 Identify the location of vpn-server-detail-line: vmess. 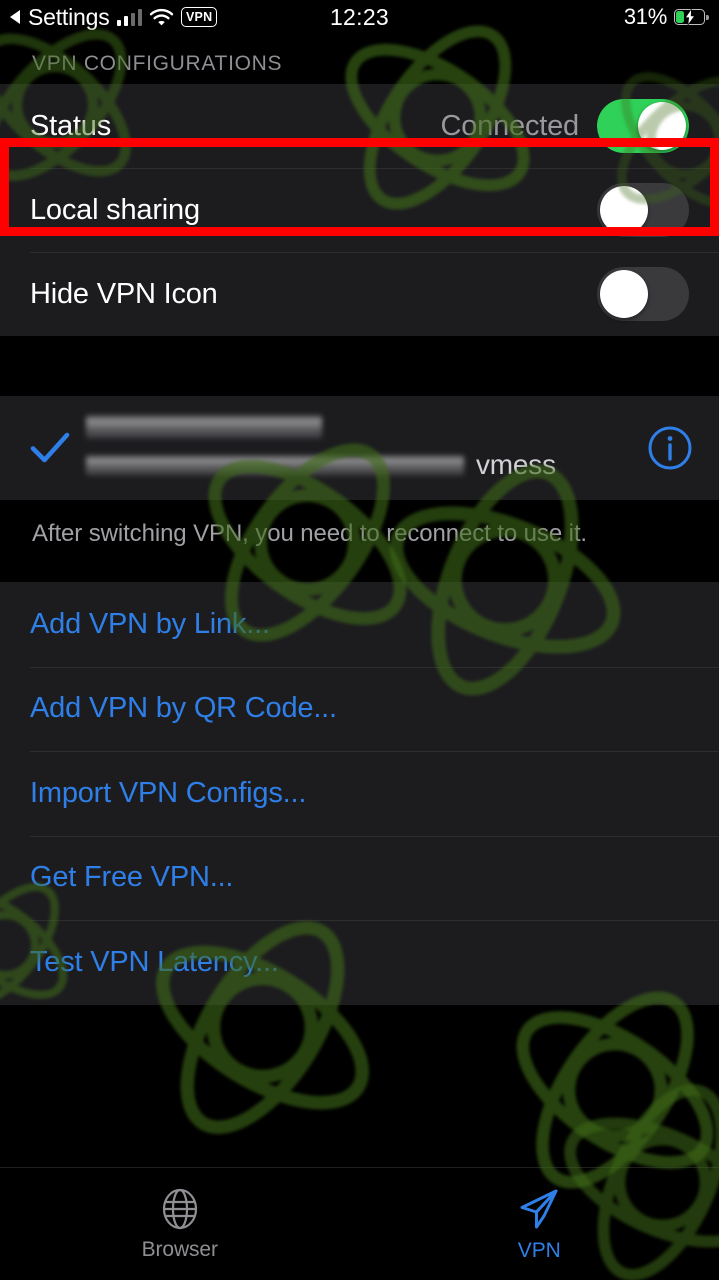
(366, 465).